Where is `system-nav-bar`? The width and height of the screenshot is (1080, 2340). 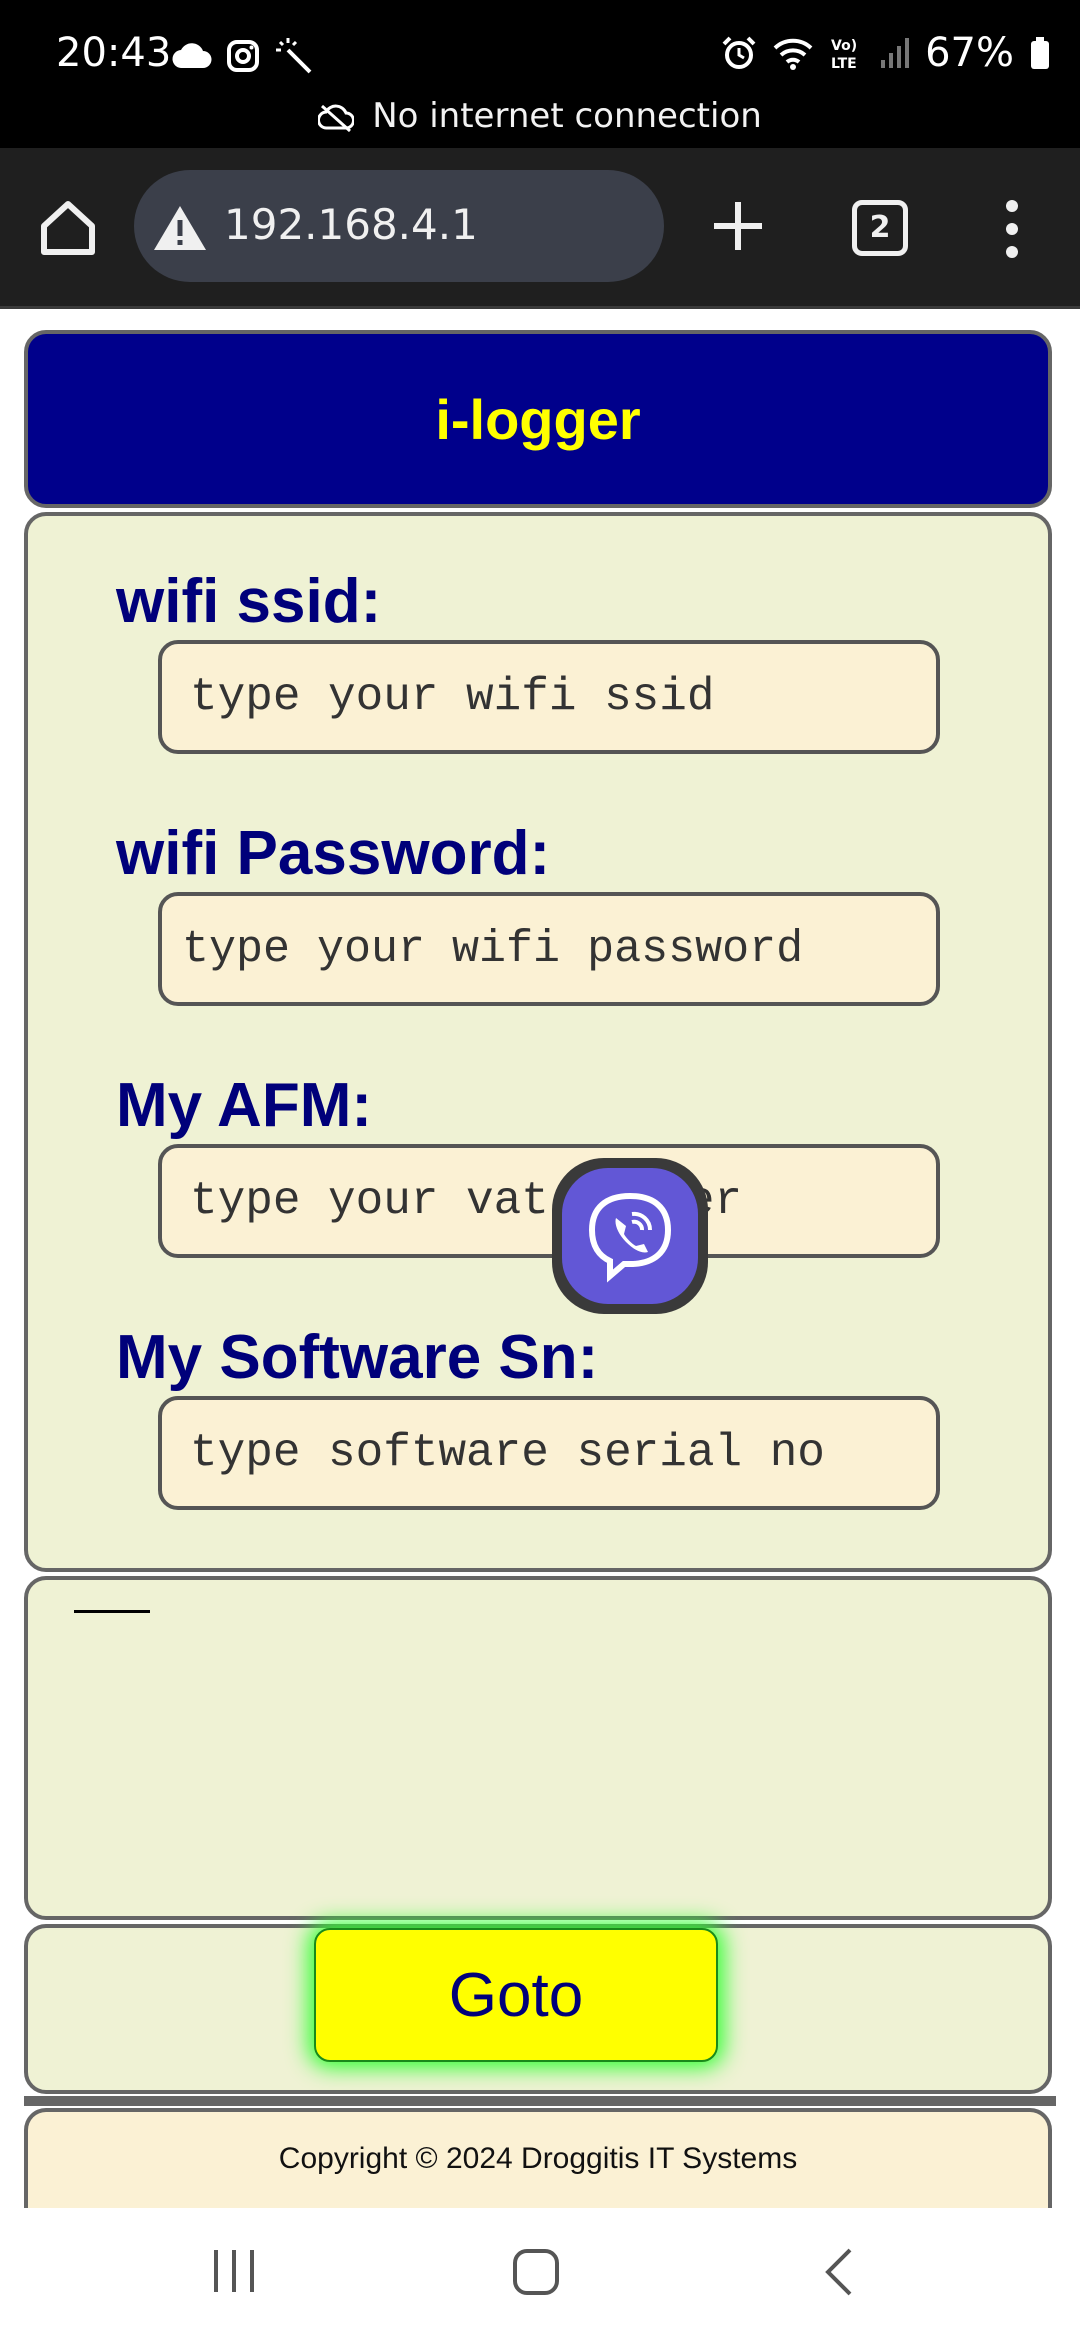 system-nav-bar is located at coordinates (540, 2274).